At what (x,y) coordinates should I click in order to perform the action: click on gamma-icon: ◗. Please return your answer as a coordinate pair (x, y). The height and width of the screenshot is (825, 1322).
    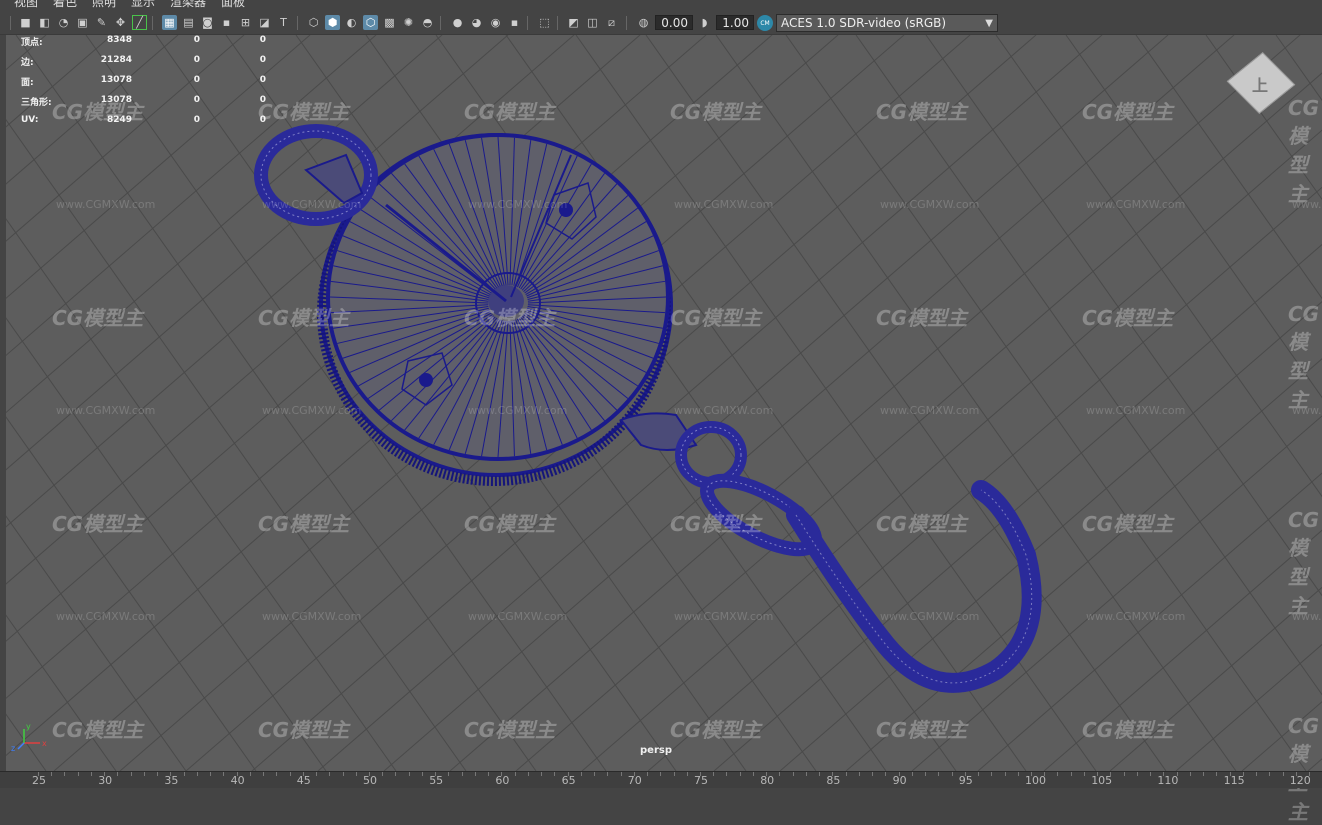
    Looking at the image, I should click on (704, 22).